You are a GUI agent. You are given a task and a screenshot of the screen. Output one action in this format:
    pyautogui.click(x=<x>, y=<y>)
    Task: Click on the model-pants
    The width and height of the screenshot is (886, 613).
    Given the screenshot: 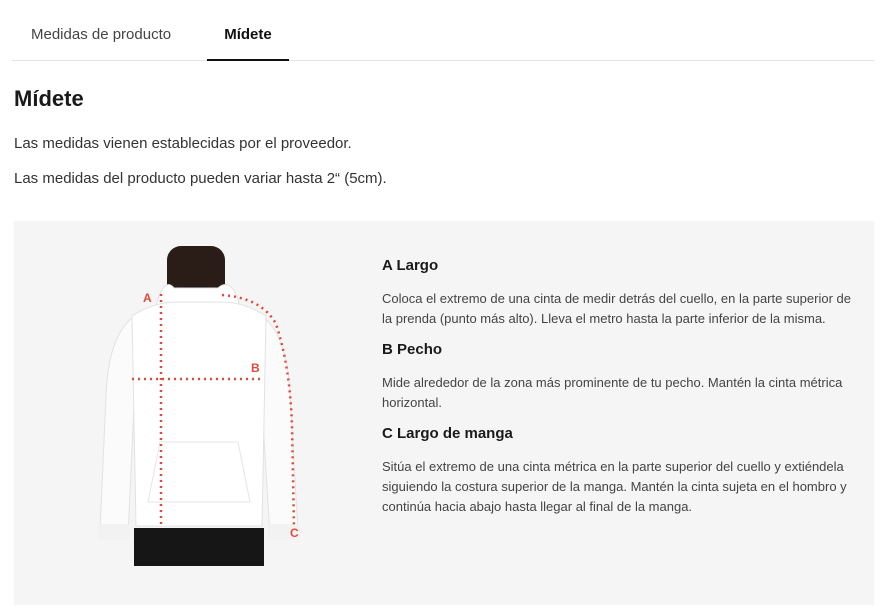 What is the action you would take?
    pyautogui.click(x=199, y=547)
    